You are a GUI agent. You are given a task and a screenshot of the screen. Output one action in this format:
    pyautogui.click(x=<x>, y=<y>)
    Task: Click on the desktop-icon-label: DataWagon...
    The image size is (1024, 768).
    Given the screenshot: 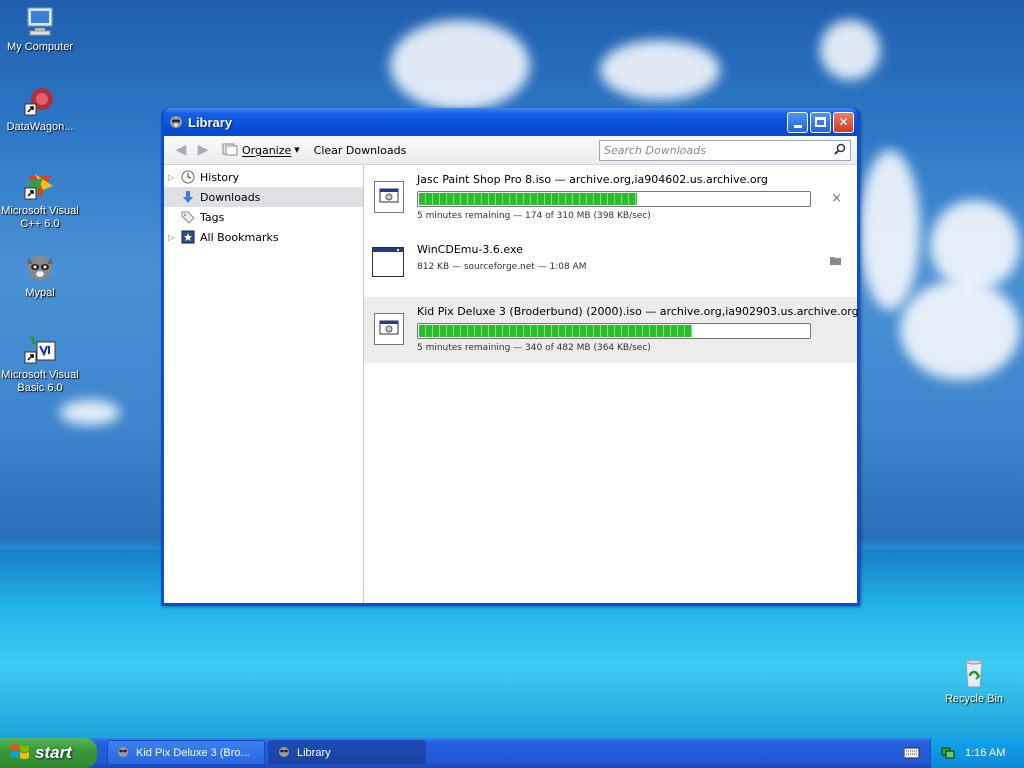 What is the action you would take?
    pyautogui.click(x=40, y=127)
    